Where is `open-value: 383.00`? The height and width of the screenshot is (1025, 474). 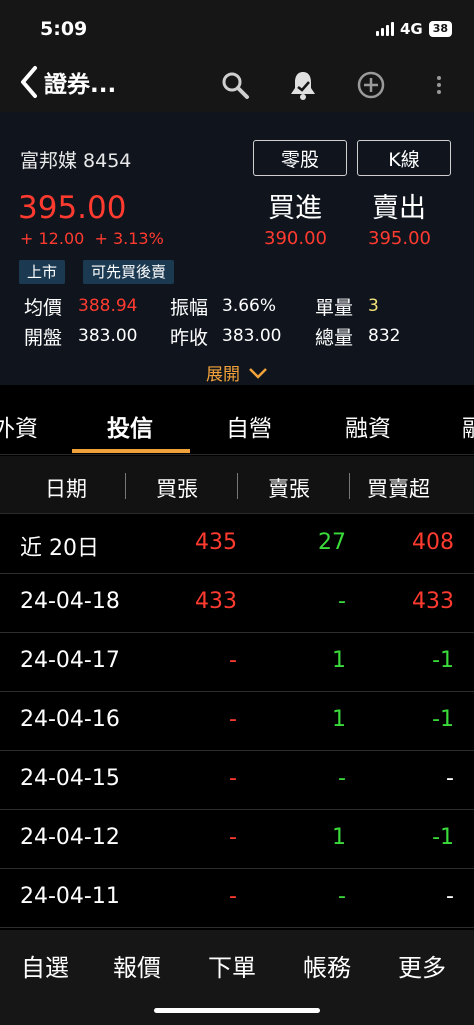
open-value: 383.00 is located at coordinates (108, 336).